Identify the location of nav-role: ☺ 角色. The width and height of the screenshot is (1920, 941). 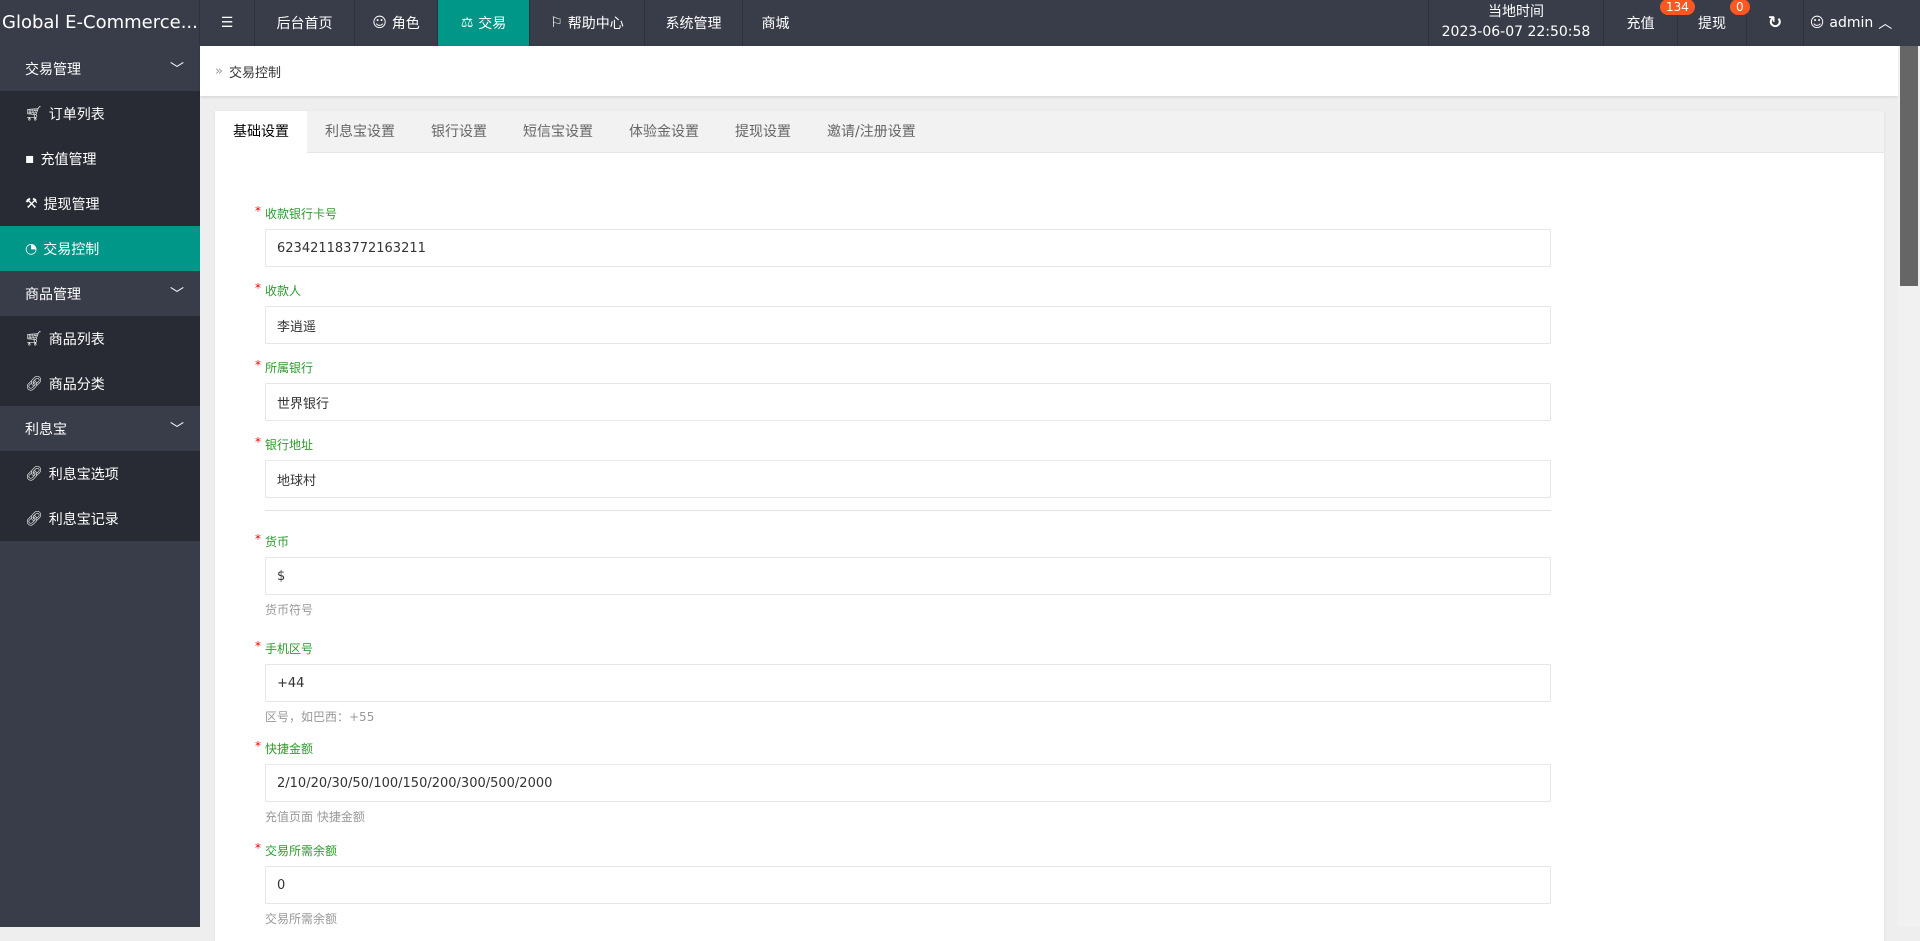
(396, 23).